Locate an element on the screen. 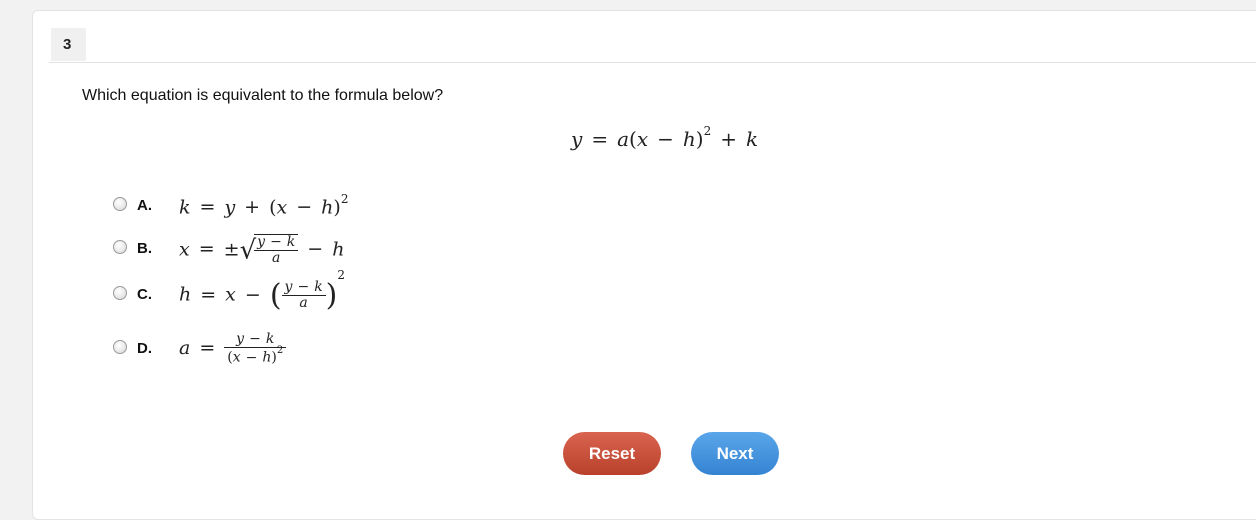 The height and width of the screenshot is (520, 1256). choice-b-radio is located at coordinates (120, 247).